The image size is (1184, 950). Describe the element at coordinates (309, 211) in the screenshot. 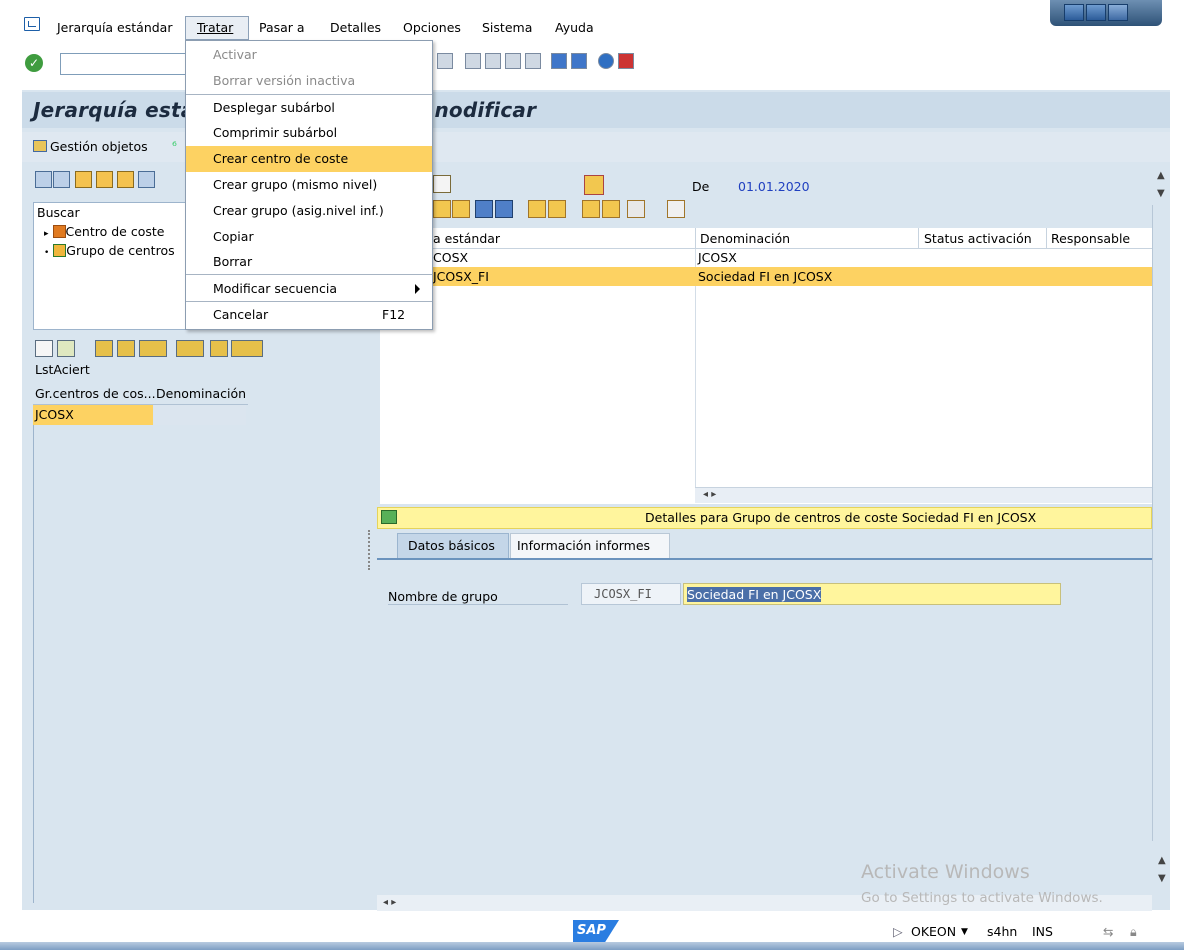

I see `menu-option-crear-grupo-nivel-inf: Crear grupo (asig.nivel inf.)` at that location.